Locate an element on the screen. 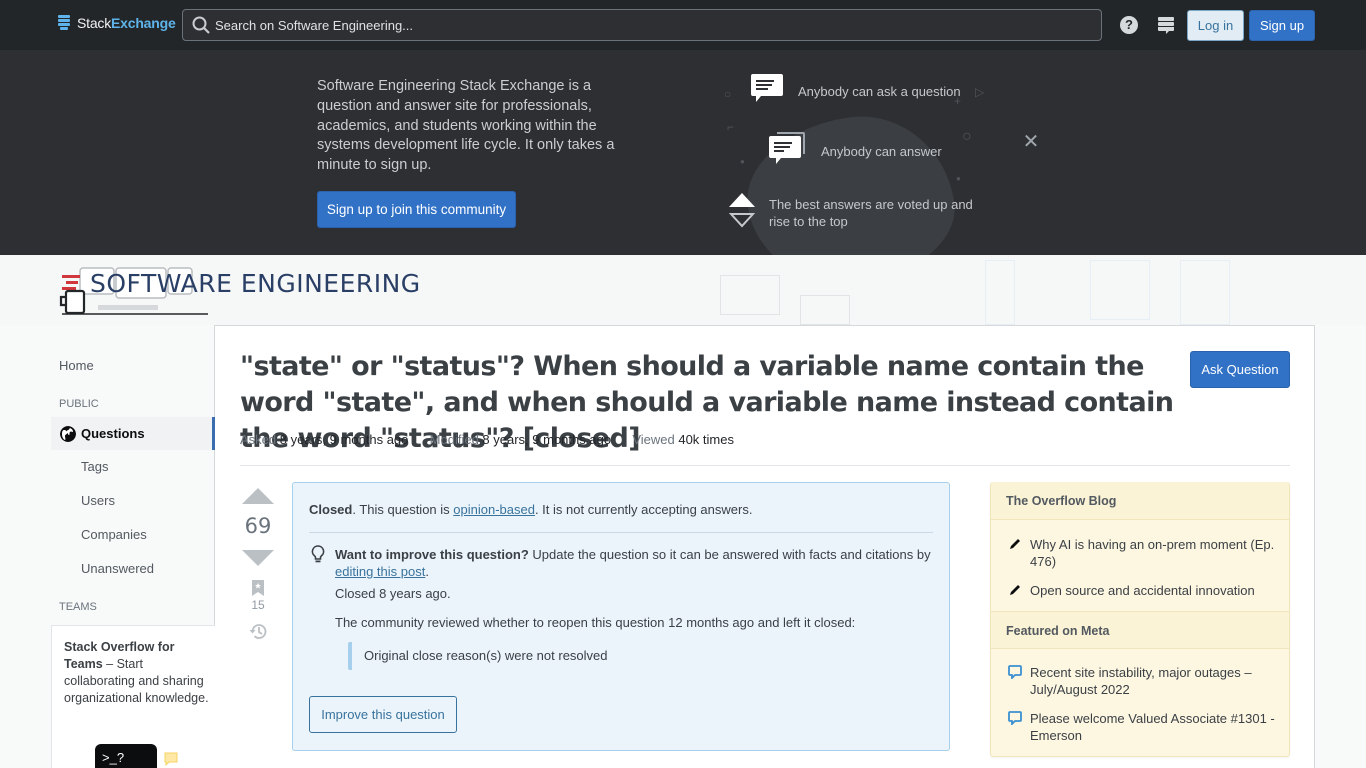  viewed-label: Viewed is located at coordinates (653, 439).